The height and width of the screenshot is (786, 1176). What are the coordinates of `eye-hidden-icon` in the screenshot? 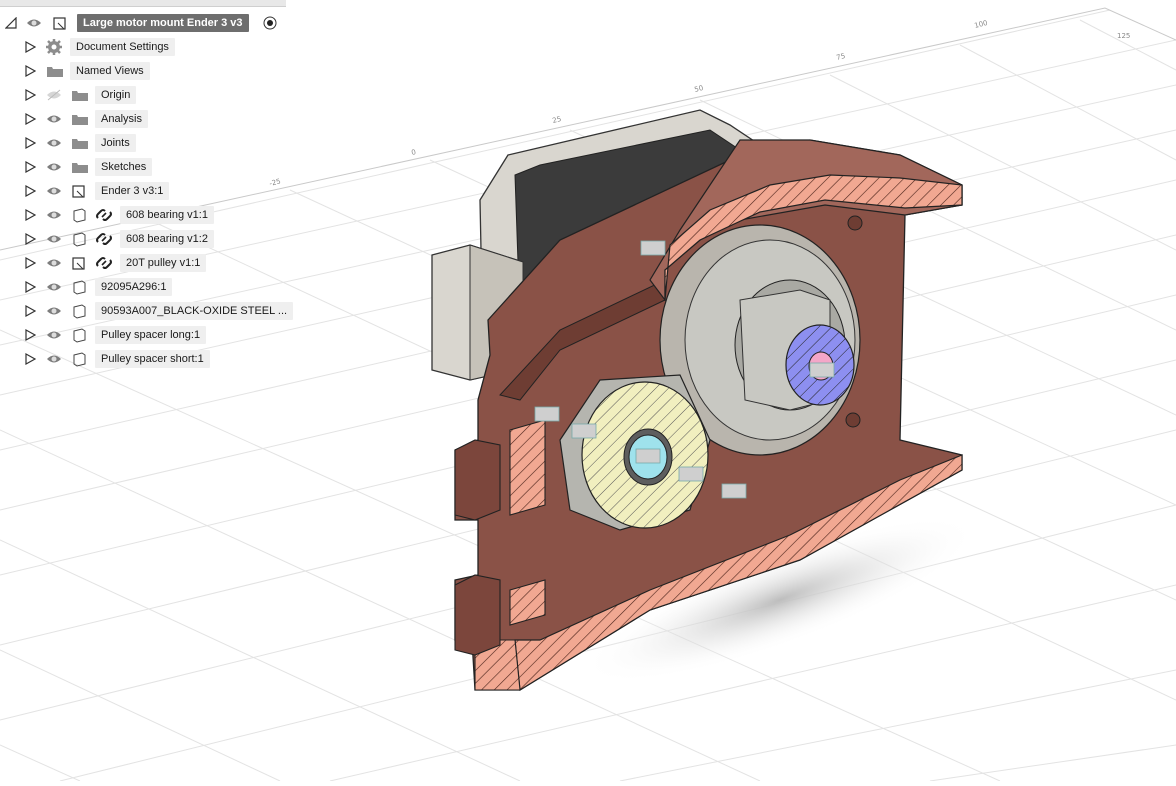 It's located at (54, 95).